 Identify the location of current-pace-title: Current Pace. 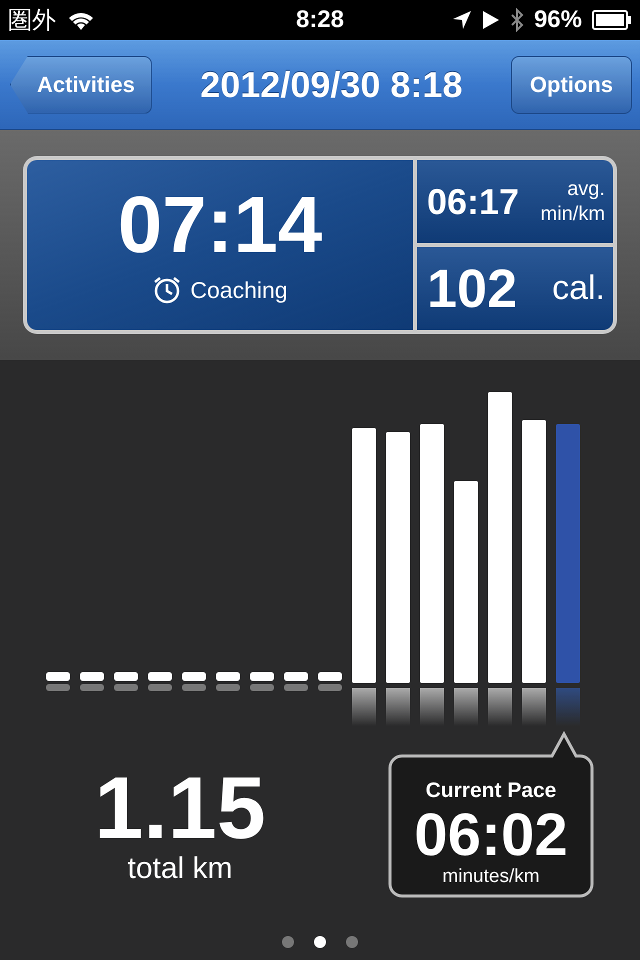
(491, 791).